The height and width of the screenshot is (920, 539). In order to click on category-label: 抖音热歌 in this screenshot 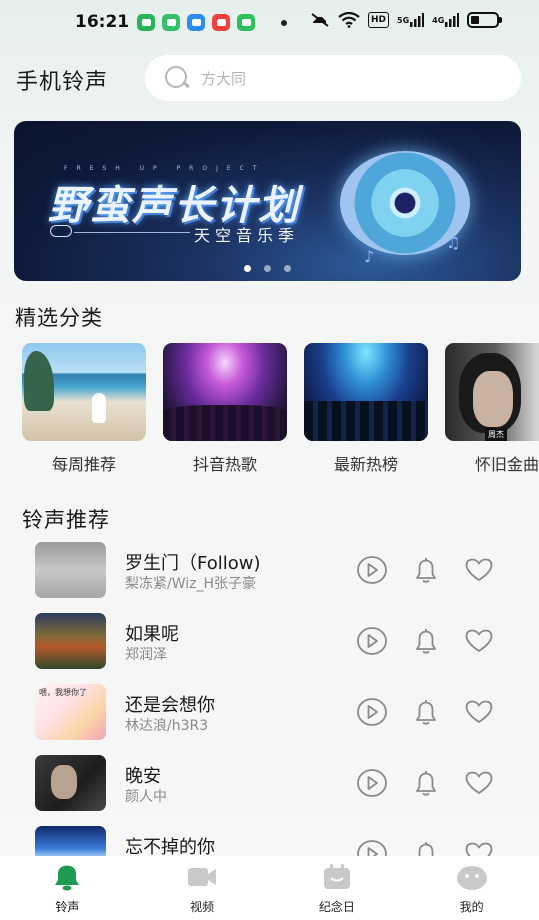, I will do `click(224, 464)`.